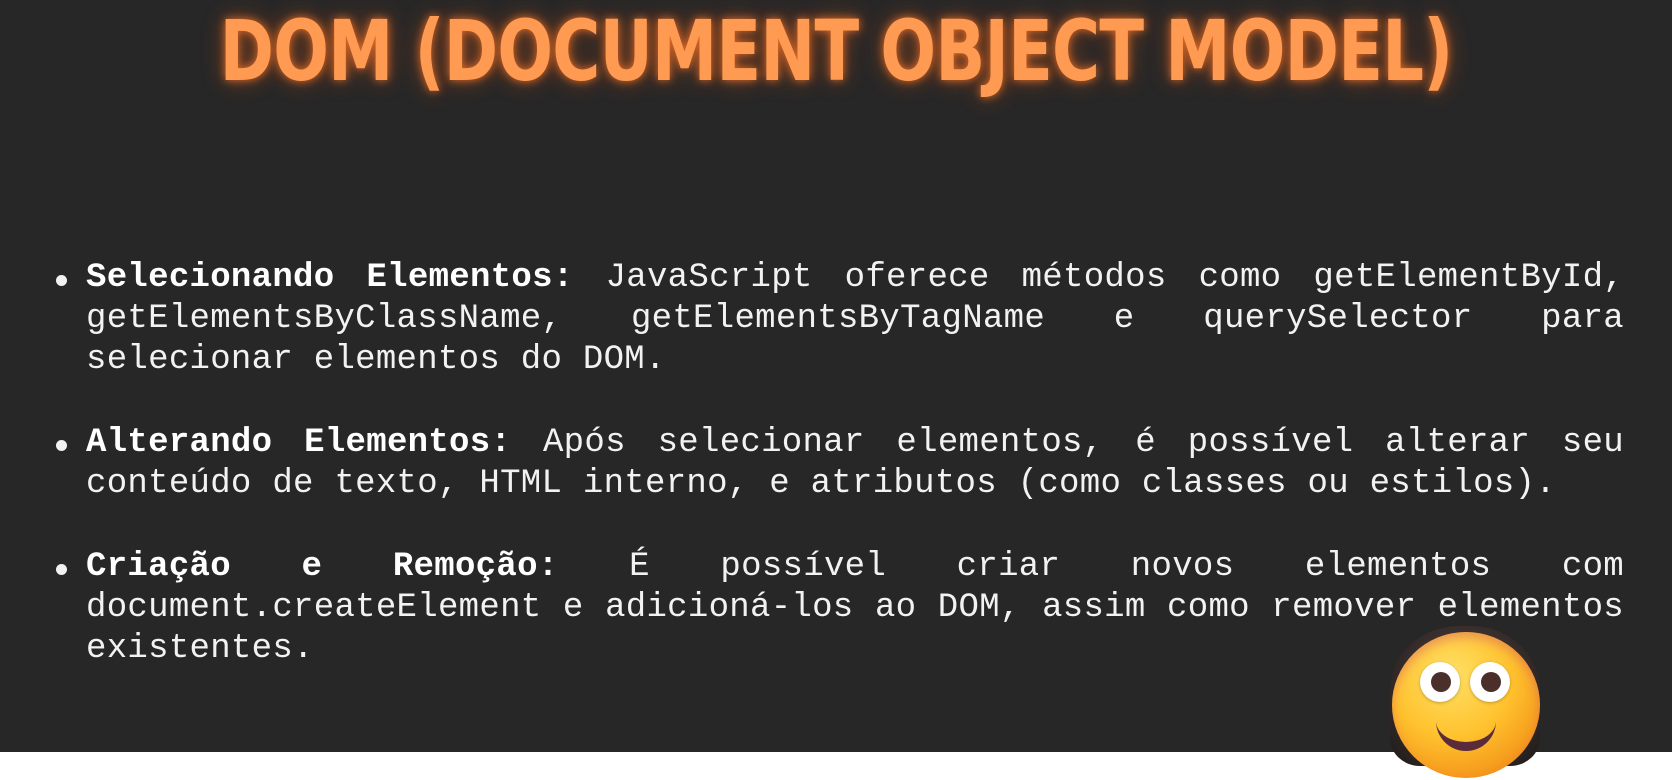  I want to click on emoji-left-eye, so click(1440, 682).